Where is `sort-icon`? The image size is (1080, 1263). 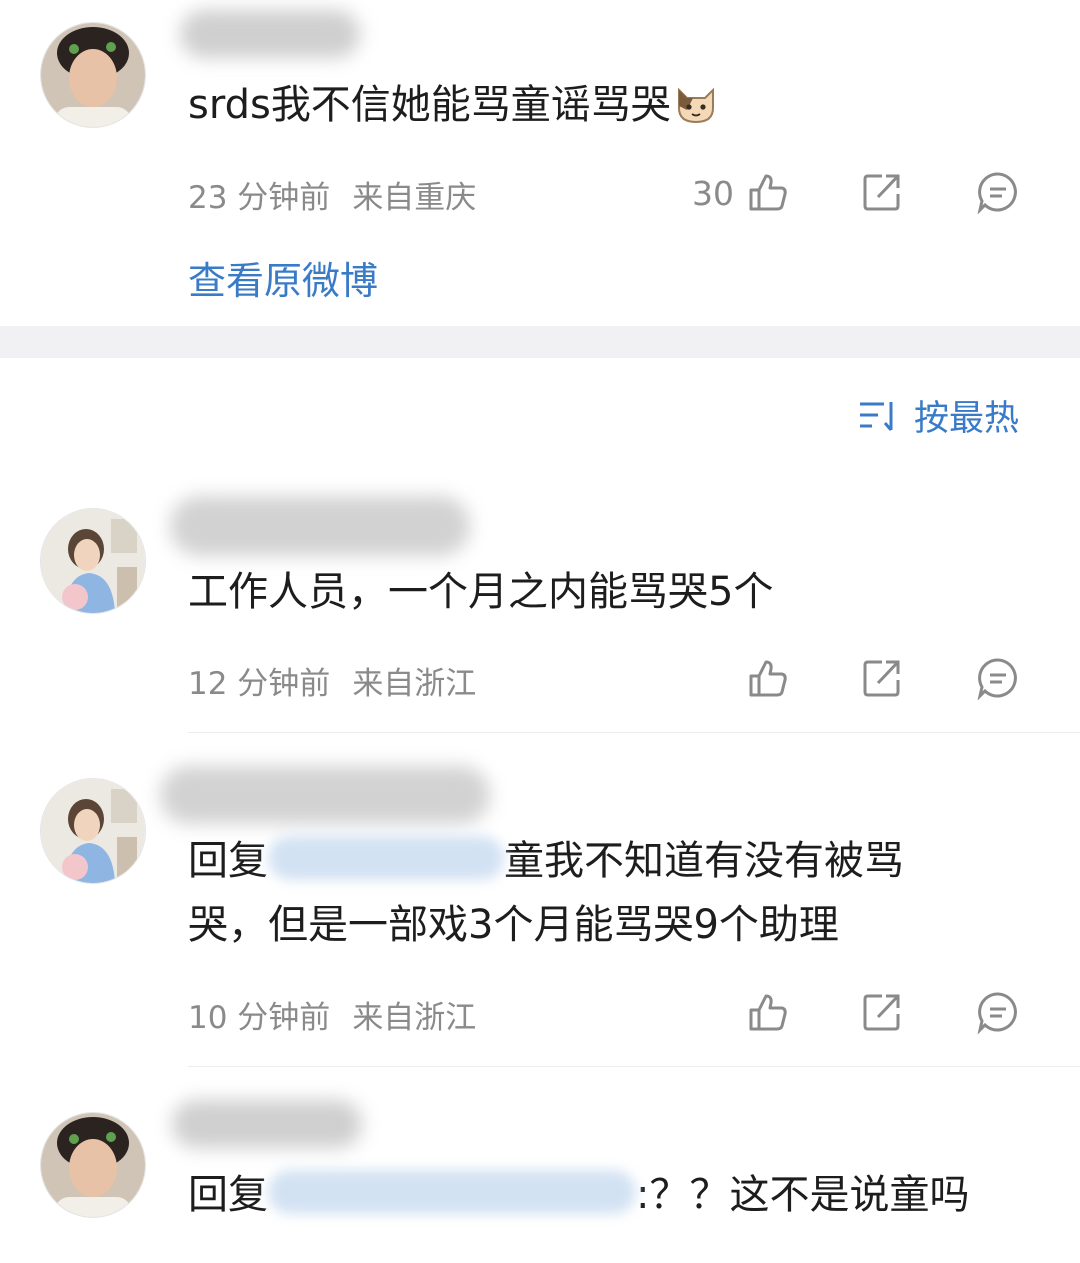
sort-icon is located at coordinates (880, 420).